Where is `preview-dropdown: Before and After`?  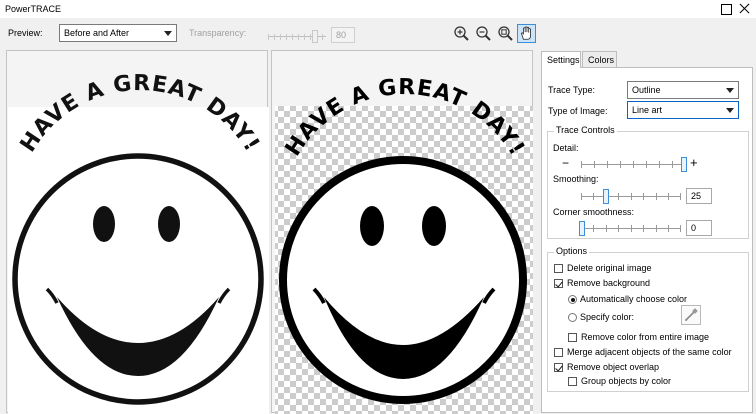 preview-dropdown: Before and After is located at coordinates (118, 33).